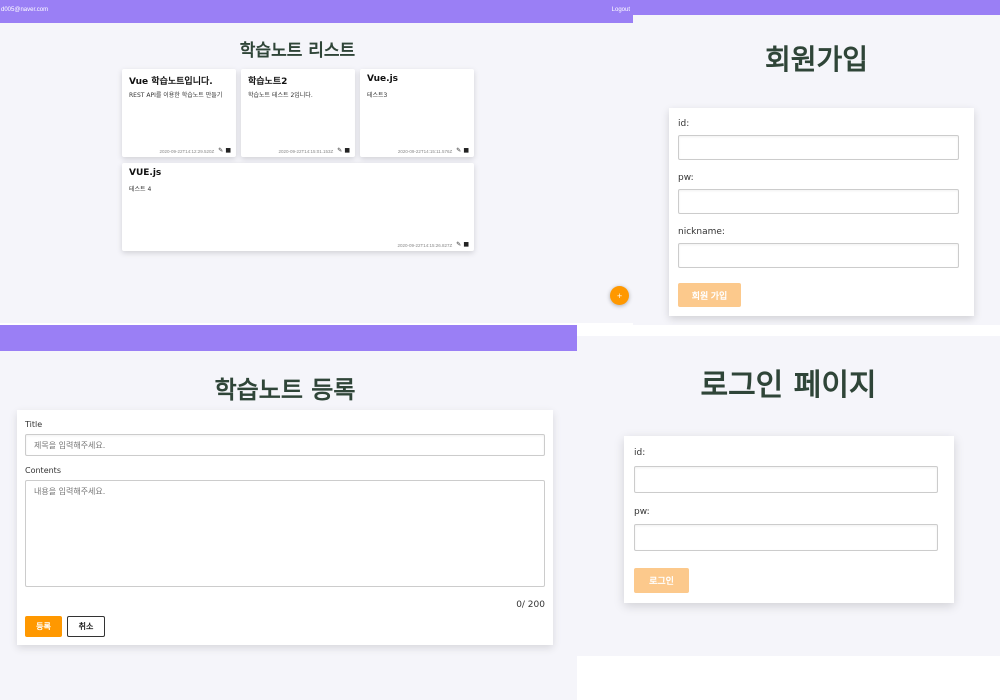 Image resolution: width=1000 pixels, height=700 pixels. I want to click on note-content: REST API를 이용한 학습노트 만들기, so click(176, 95).